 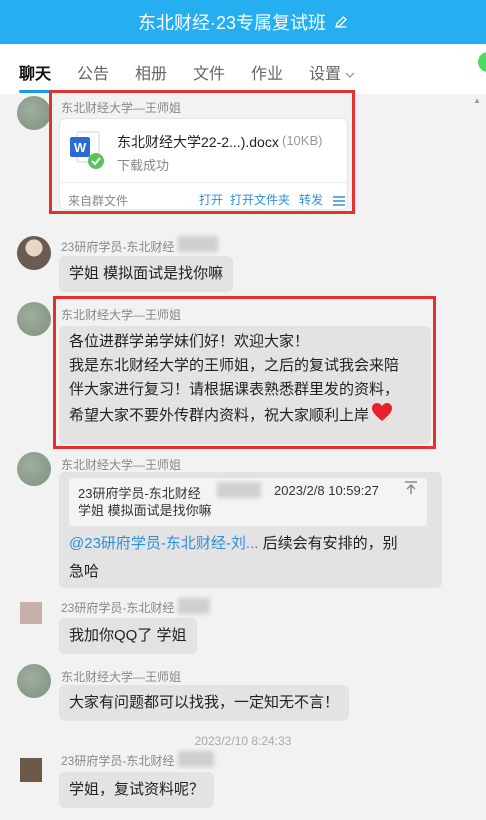 I want to click on quoted-text: 学姐 模拟面试是找你嘛, so click(x=145, y=510).